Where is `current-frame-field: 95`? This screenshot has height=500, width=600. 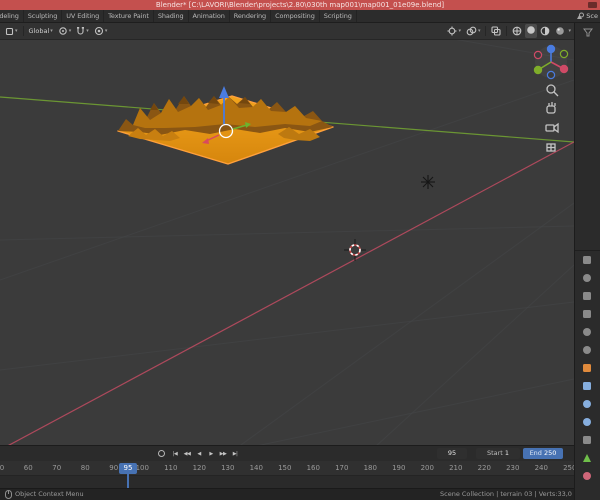
current-frame-field: 95 is located at coordinates (452, 453).